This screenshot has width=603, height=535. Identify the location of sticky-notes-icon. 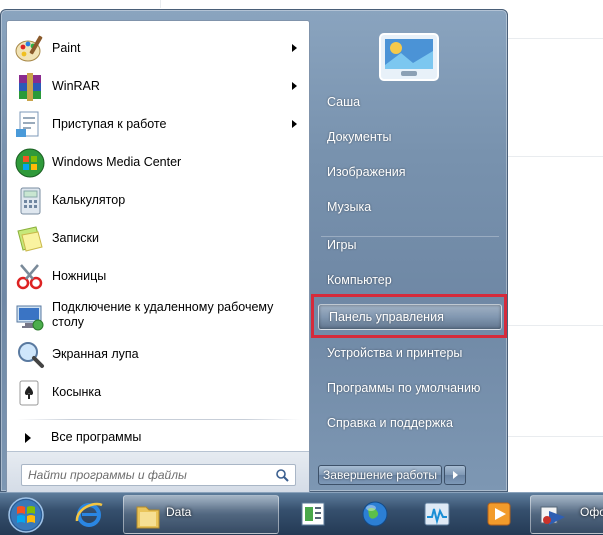
(30, 239).